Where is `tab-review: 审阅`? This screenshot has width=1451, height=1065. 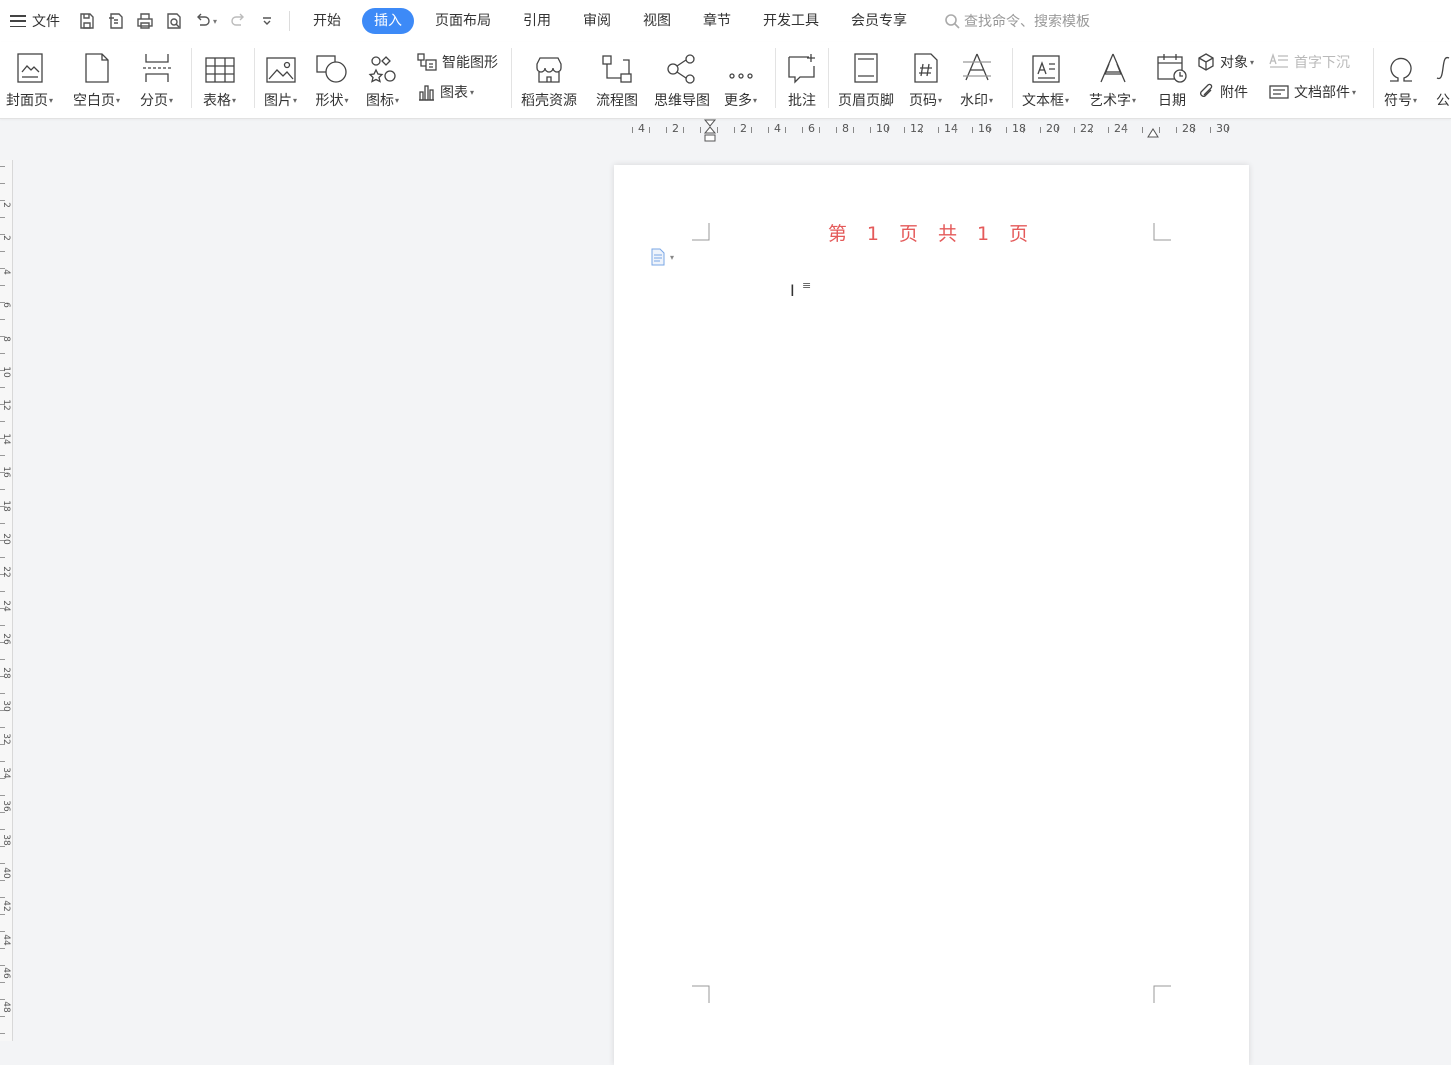
tab-review: 审阅 is located at coordinates (597, 21).